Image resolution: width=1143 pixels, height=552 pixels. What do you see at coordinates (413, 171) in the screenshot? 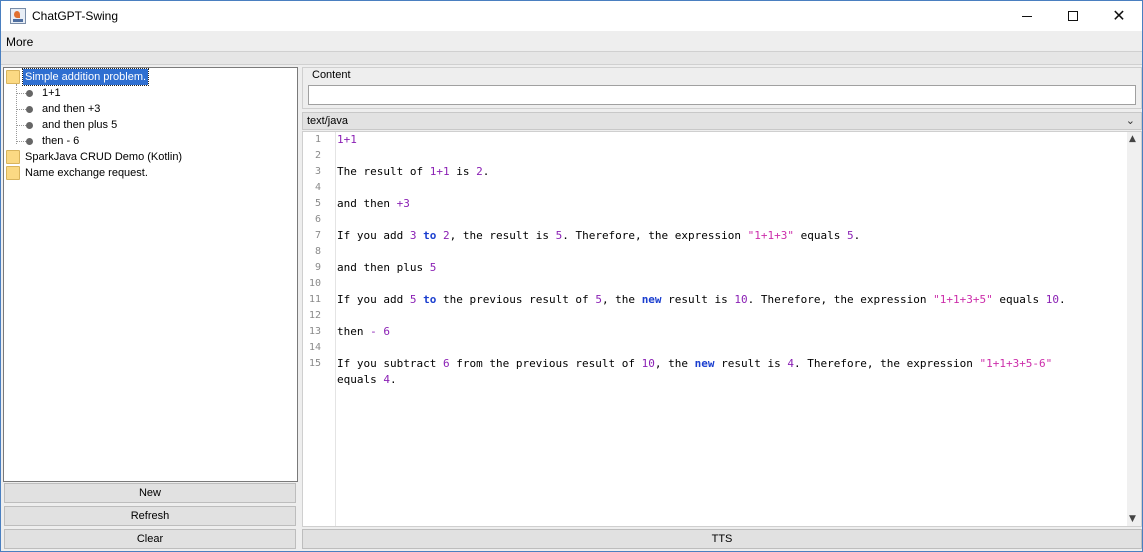
I see `code-line: The result of 1+1 is 2.` at bounding box center [413, 171].